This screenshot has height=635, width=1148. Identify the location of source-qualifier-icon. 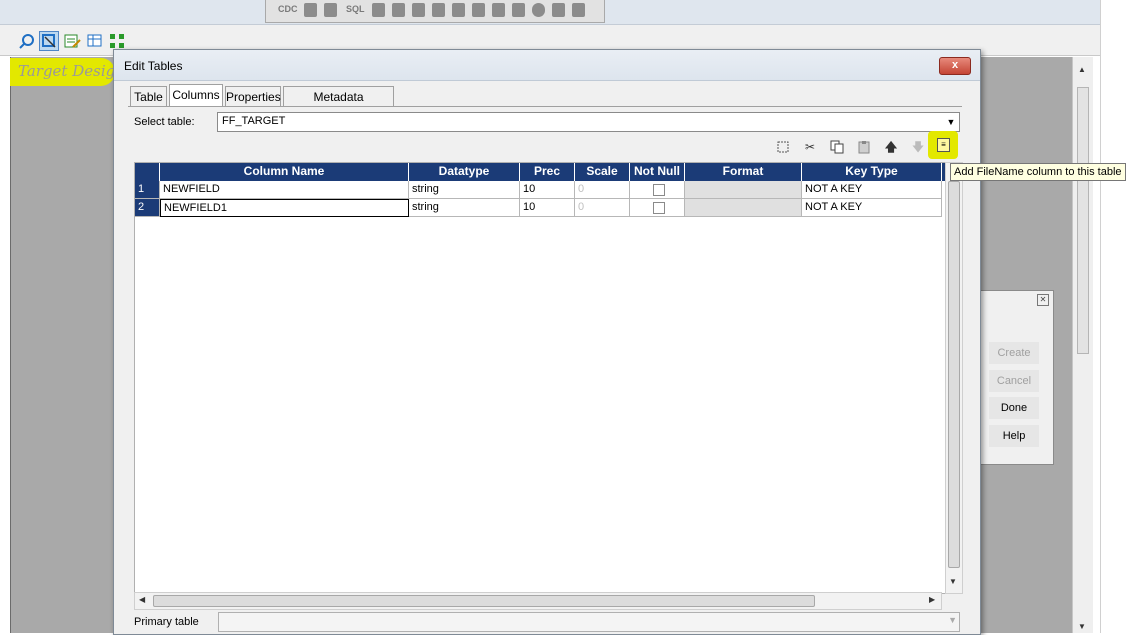
(310, 10).